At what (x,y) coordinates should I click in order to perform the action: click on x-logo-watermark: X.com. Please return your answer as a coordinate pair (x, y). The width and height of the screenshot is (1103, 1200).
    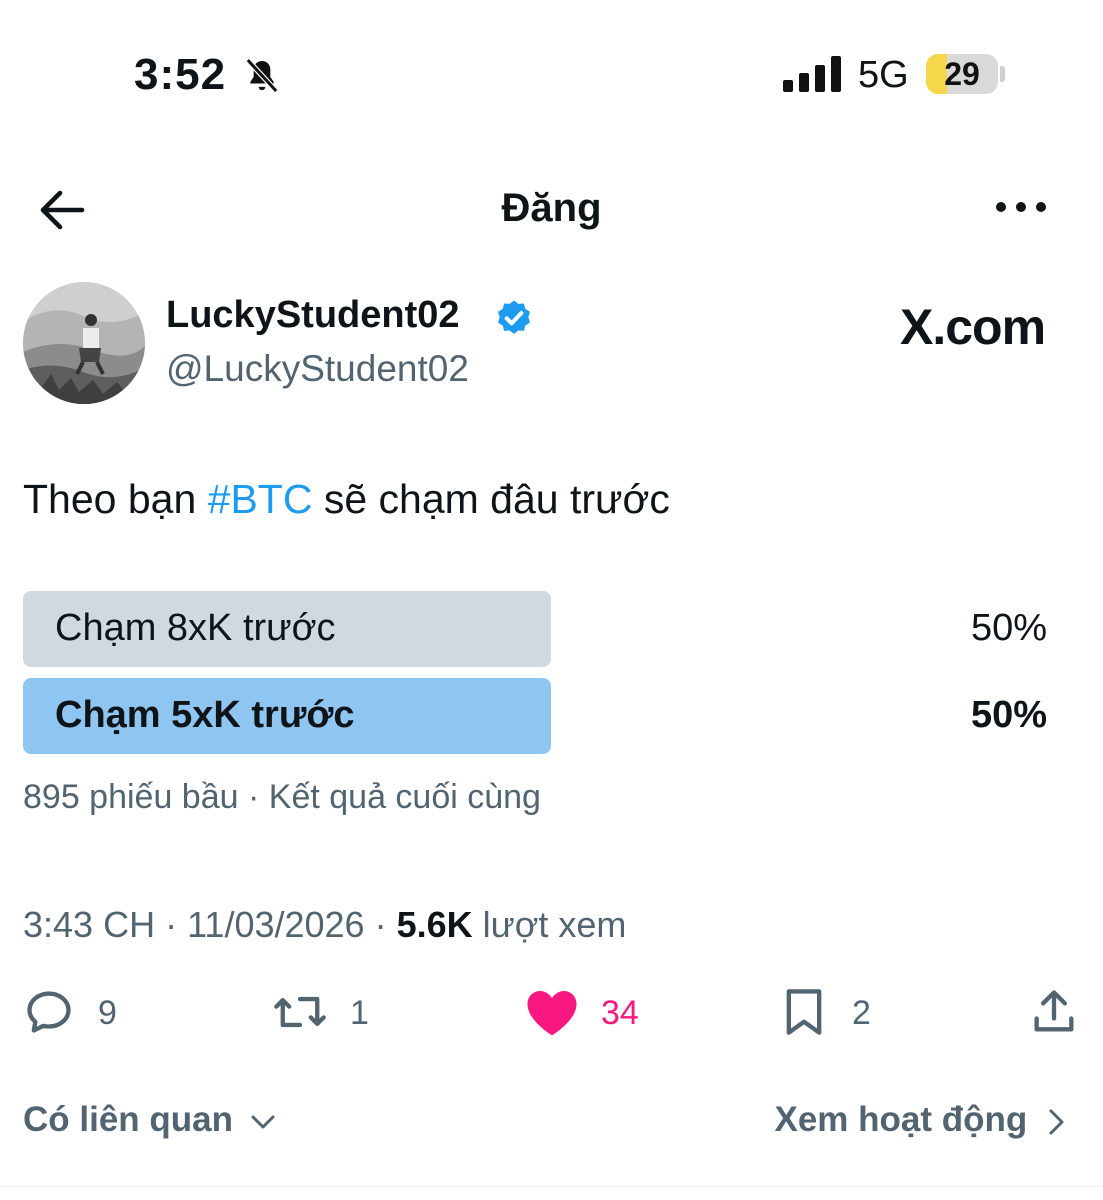
    Looking at the image, I should click on (973, 327).